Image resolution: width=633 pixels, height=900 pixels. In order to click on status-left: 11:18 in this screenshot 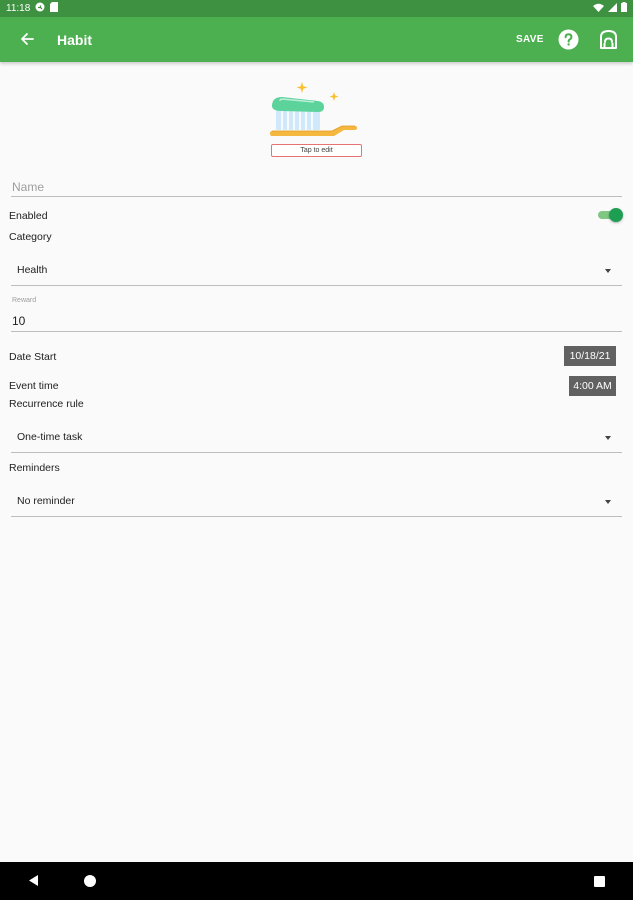, I will do `click(32, 8)`.